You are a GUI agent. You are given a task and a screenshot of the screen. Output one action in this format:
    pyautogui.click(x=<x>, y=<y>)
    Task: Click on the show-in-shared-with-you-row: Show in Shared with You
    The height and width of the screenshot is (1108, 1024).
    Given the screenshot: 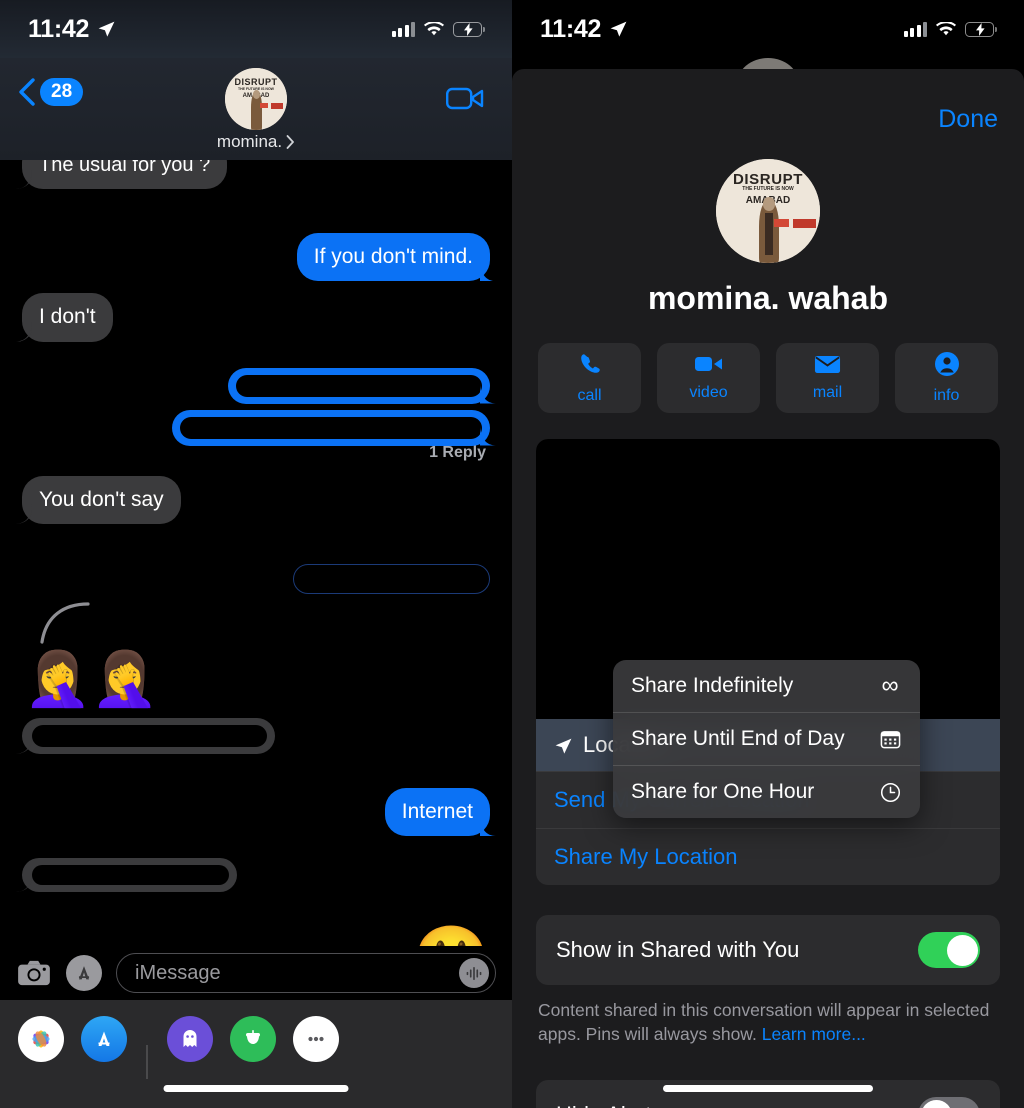 What is the action you would take?
    pyautogui.click(x=768, y=950)
    